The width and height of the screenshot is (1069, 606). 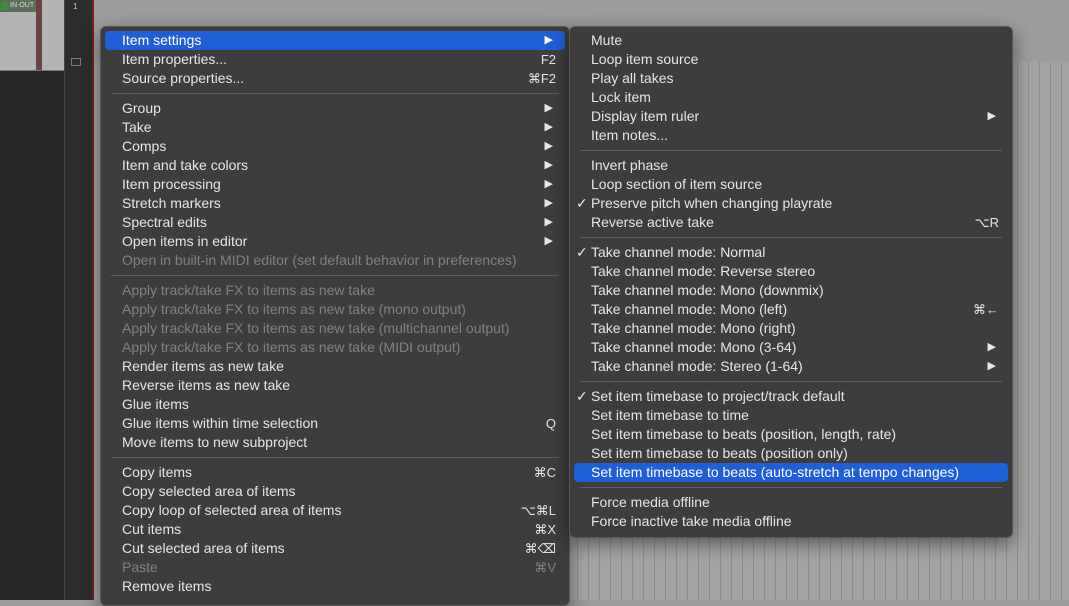 I want to click on item-settings-item-take-channel-mode-mono-3-64: Take channel mode: Mono (3-64) ▶, so click(x=791, y=347).